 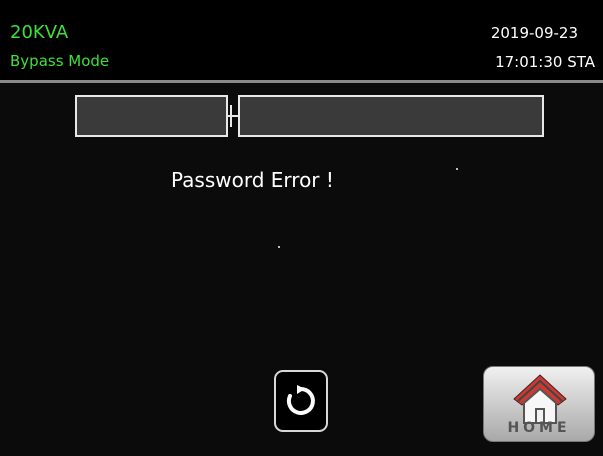 What do you see at coordinates (391, 116) in the screenshot?
I see `password-field-right` at bounding box center [391, 116].